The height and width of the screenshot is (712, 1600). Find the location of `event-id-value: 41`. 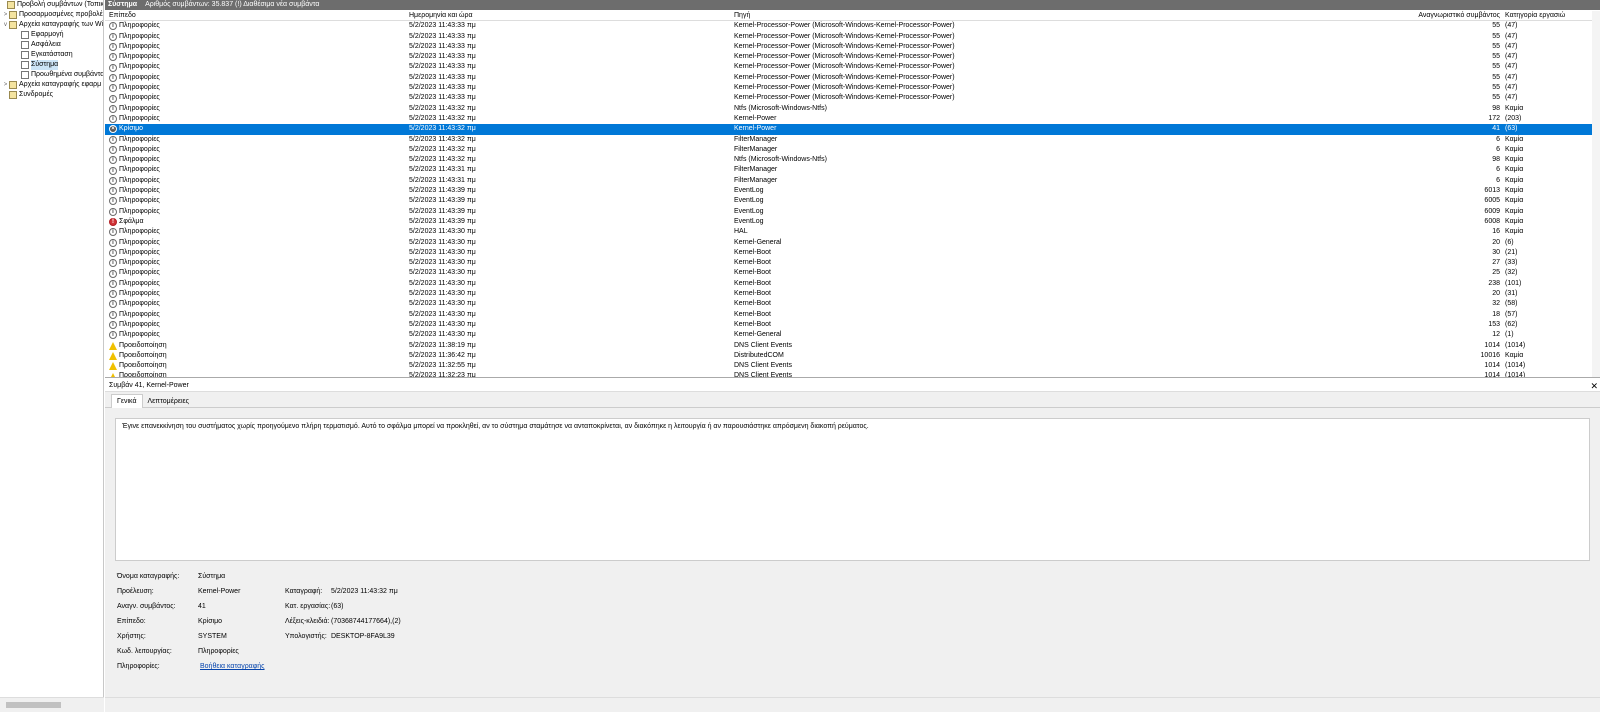

event-id-value: 41 is located at coordinates (202, 606).